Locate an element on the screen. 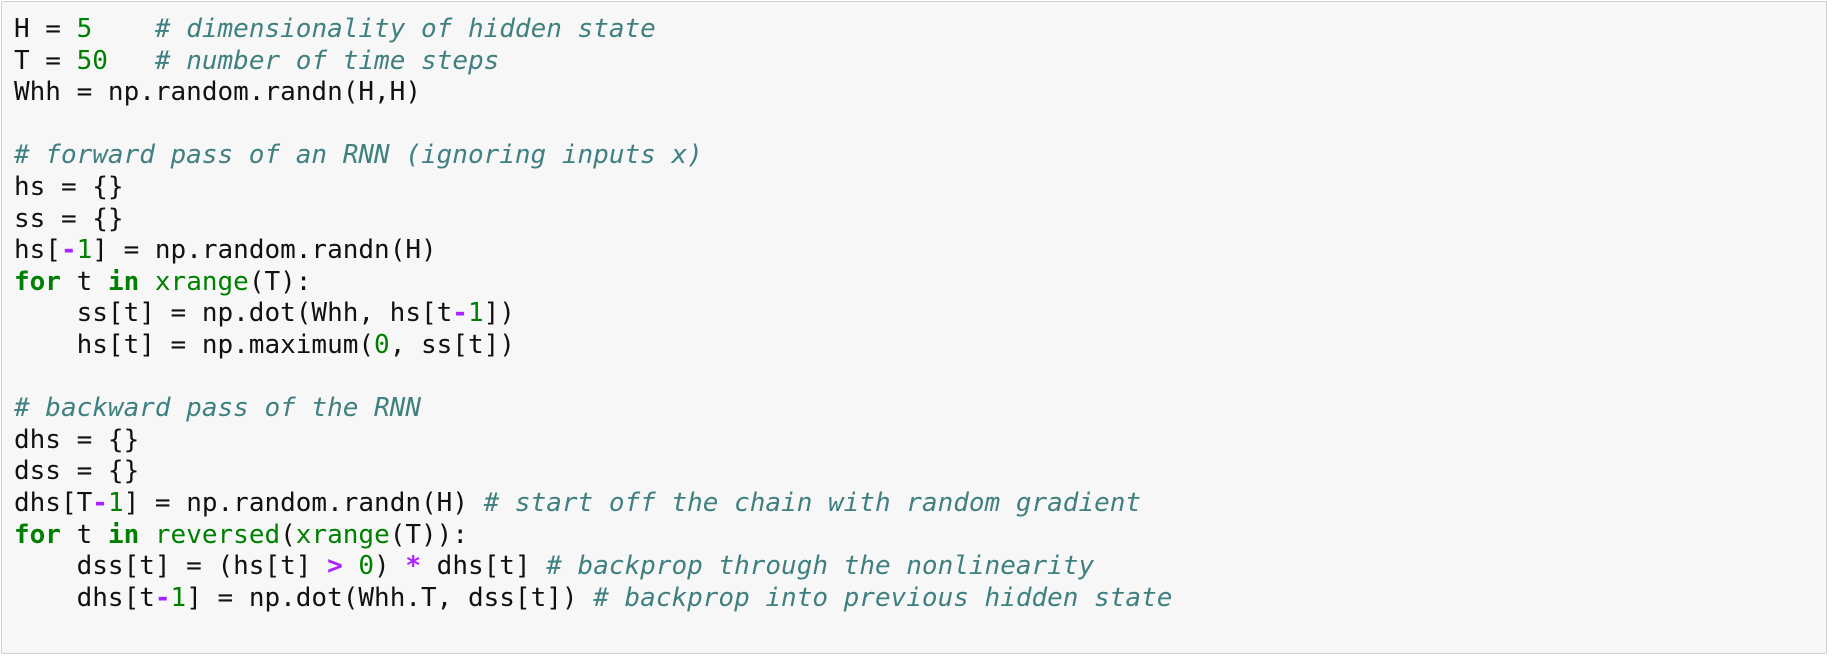  code-line: hs = {} is located at coordinates (593, 188).